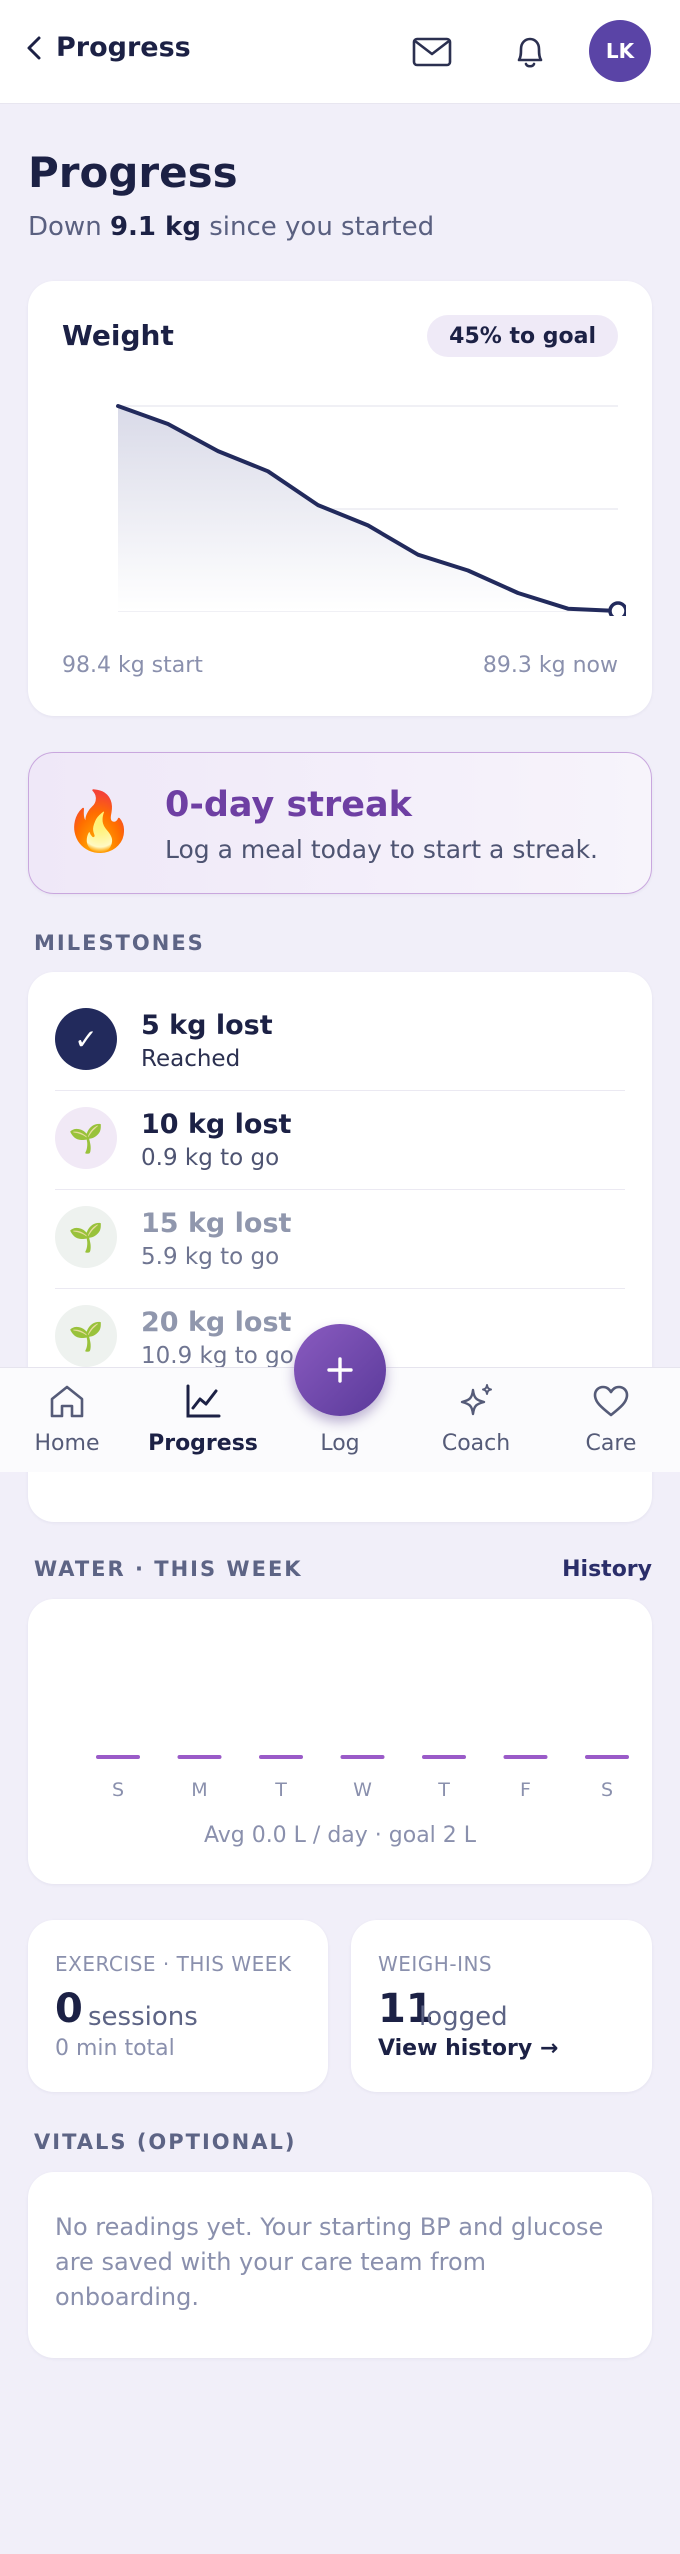  I want to click on milestones-label: MILESTONES, so click(119, 943).